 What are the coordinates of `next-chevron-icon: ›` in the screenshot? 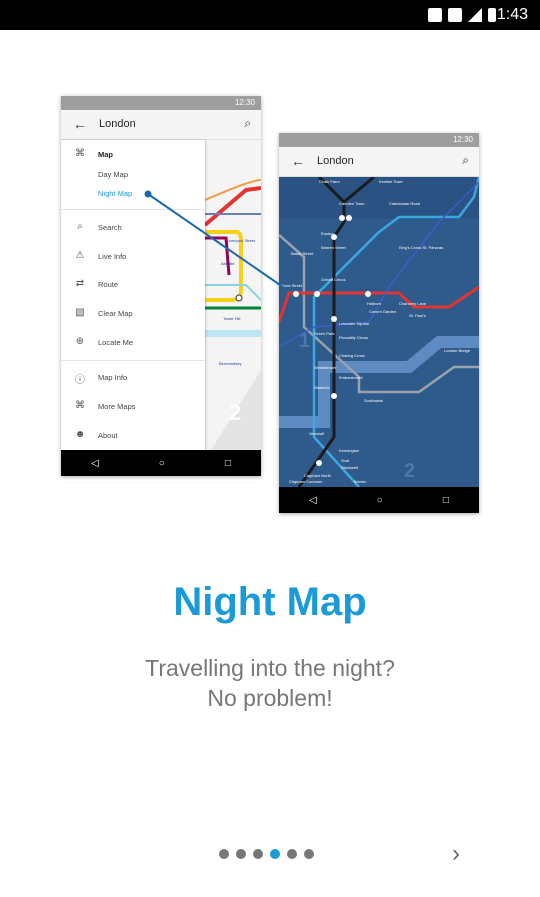 It's located at (456, 854).